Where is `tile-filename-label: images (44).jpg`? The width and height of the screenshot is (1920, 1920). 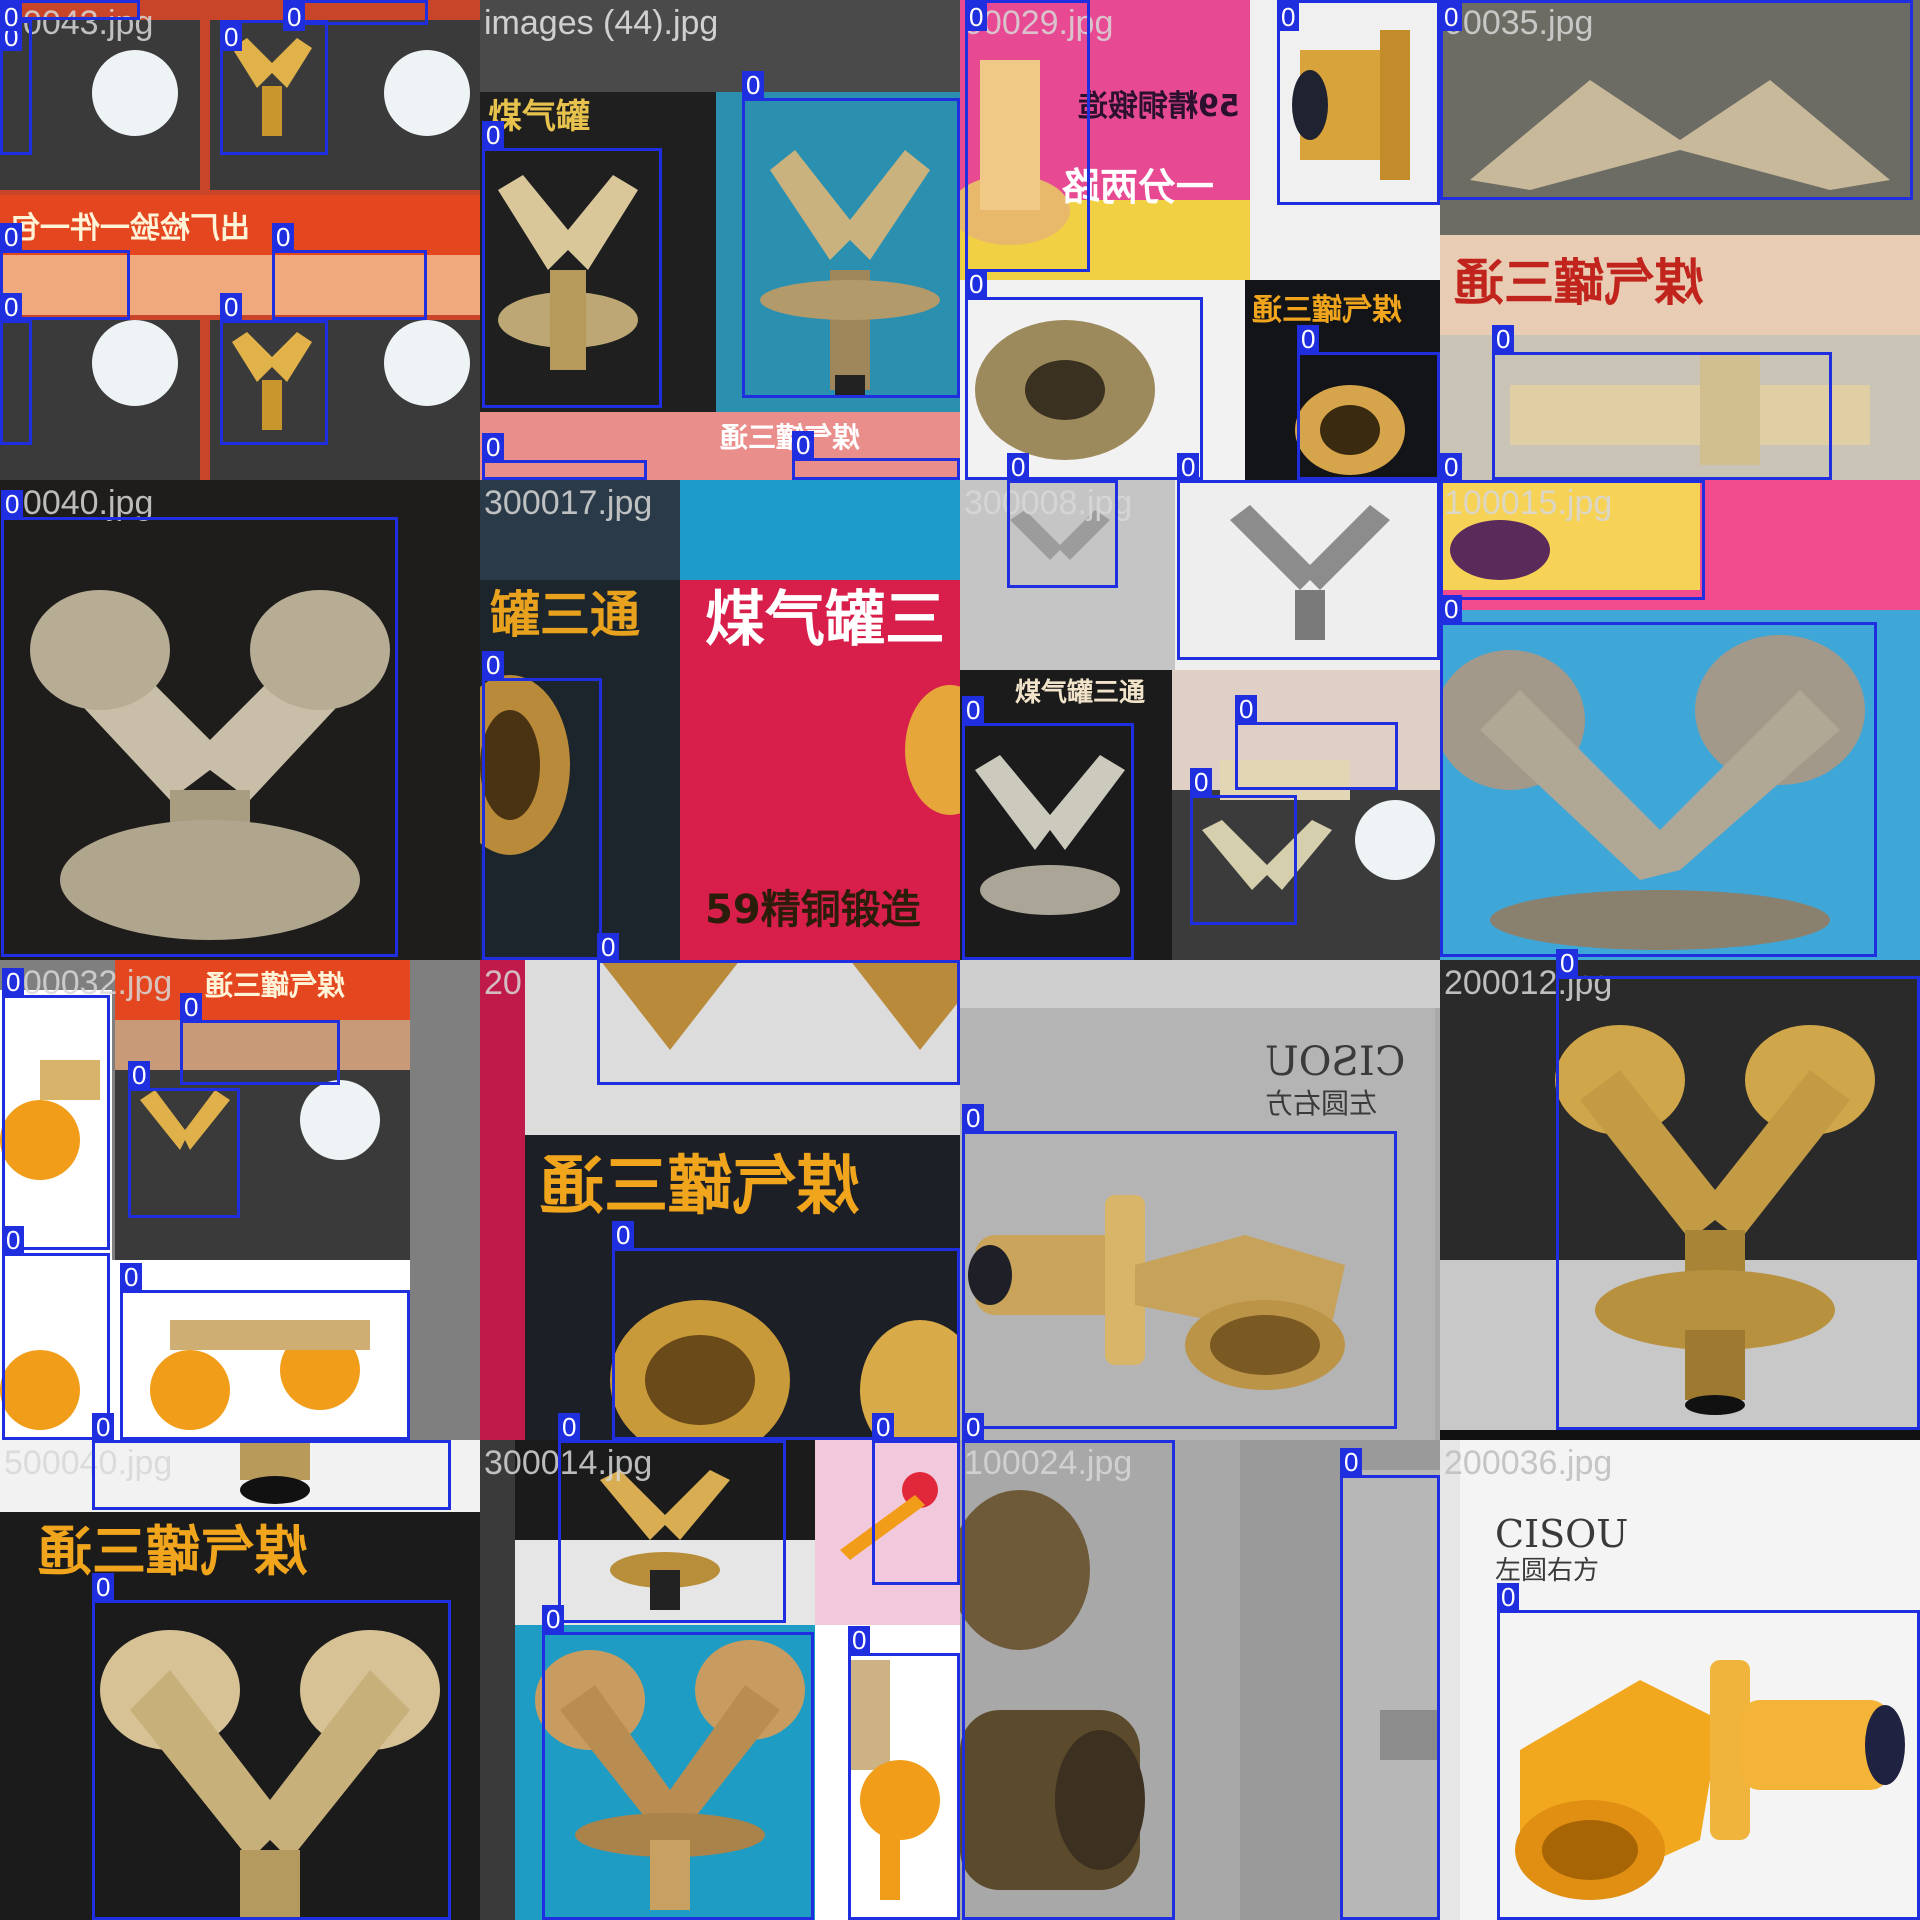 tile-filename-label: images (44).jpg is located at coordinates (601, 23).